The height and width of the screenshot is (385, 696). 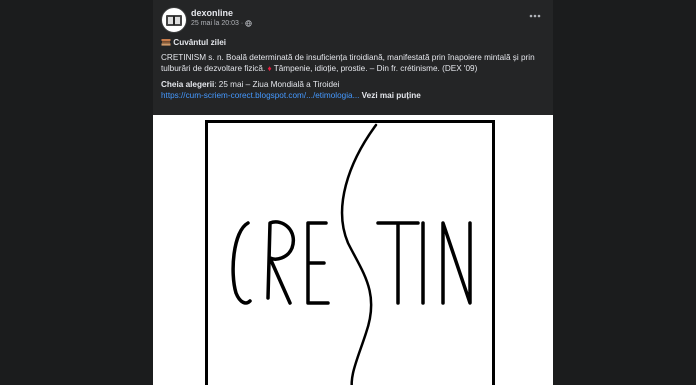 I want to click on choice-text: : 25 mai – Ziua Mondială a Tiroidei, so click(x=277, y=84).